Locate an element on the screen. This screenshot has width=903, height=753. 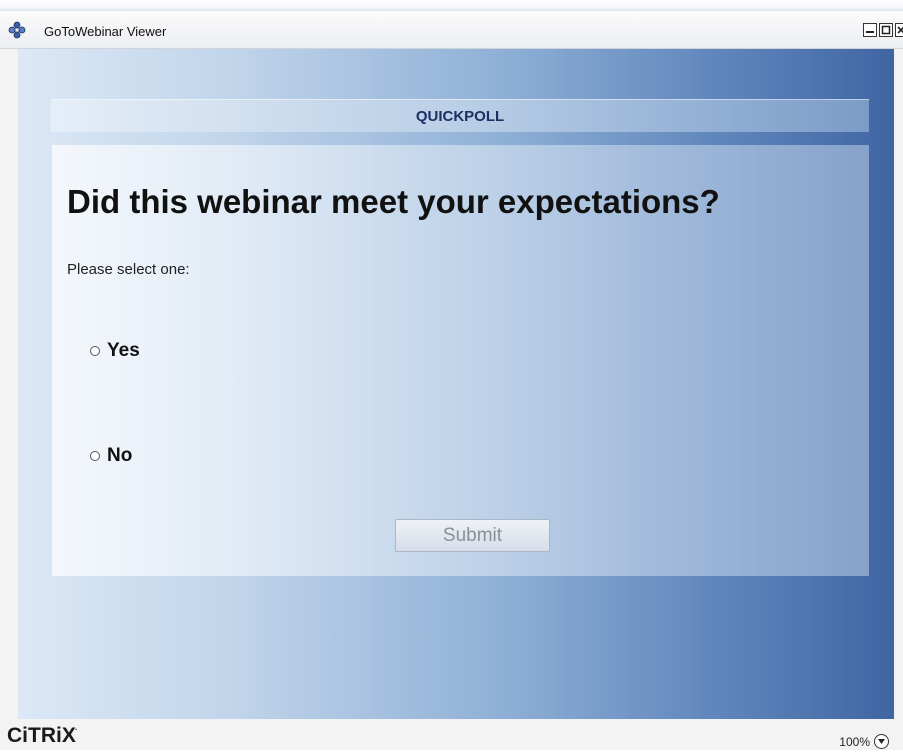
minimize-icon is located at coordinates (870, 32).